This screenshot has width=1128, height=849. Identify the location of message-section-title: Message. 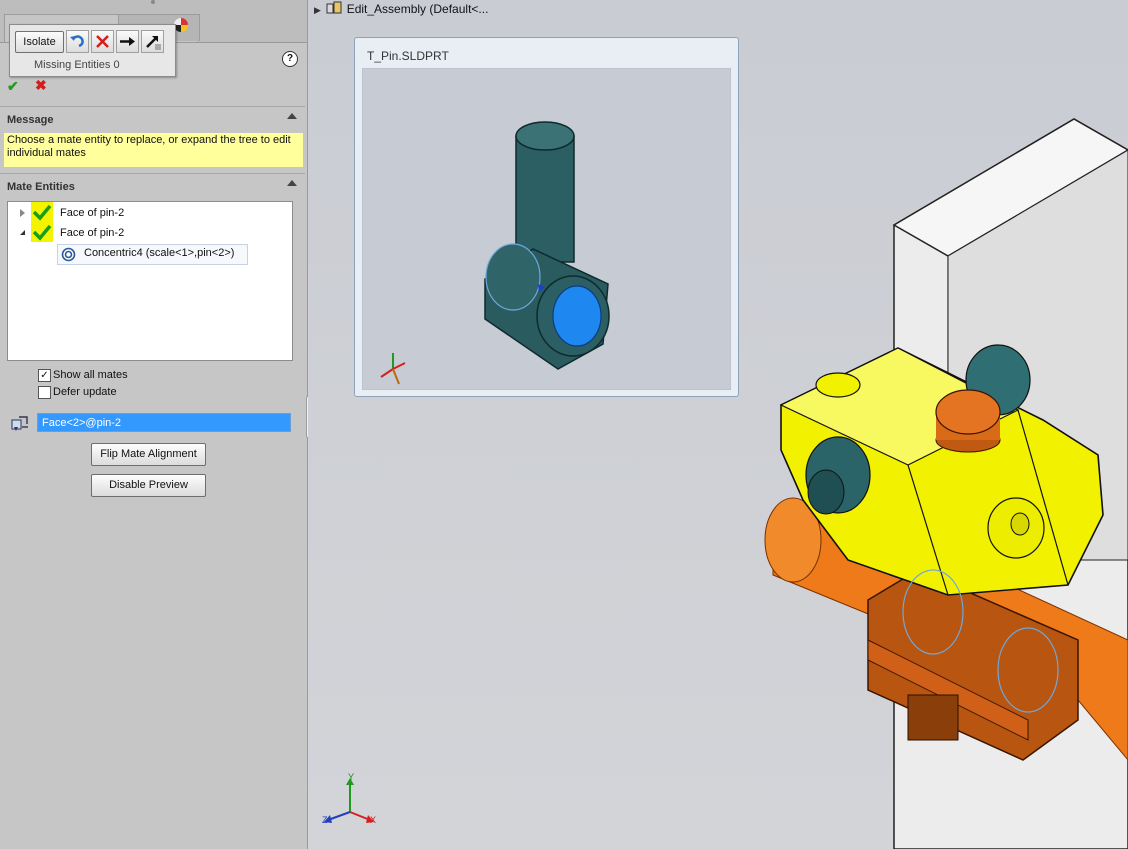
(30, 120).